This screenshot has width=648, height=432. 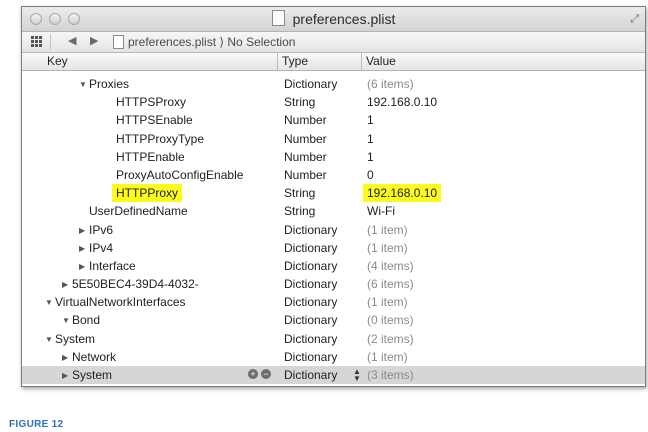 I want to click on grid-icon, so click(x=36, y=41).